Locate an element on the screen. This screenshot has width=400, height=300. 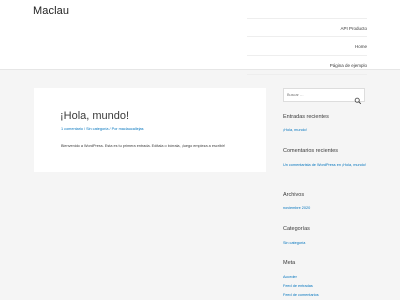
nav-item-home: Home is located at coordinates (307, 46).